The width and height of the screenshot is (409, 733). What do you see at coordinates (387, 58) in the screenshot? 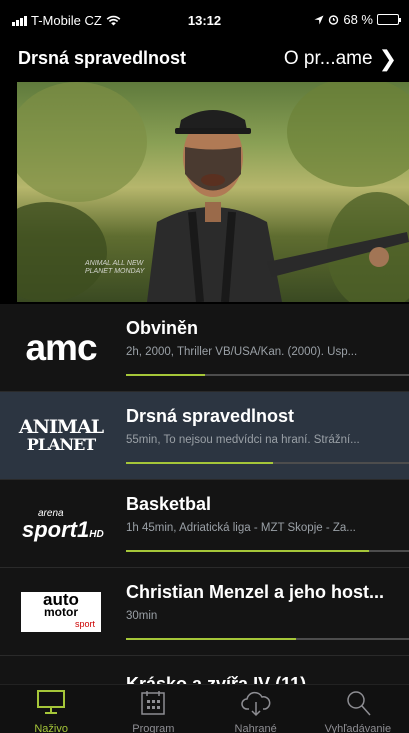
I see `chevron-right-icon: ❯` at bounding box center [387, 58].